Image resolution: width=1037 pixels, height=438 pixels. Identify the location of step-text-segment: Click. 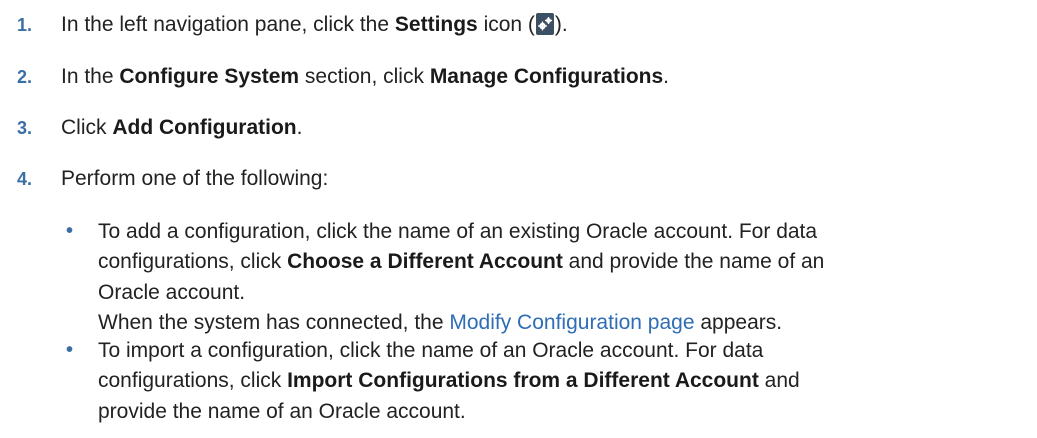
(87, 127).